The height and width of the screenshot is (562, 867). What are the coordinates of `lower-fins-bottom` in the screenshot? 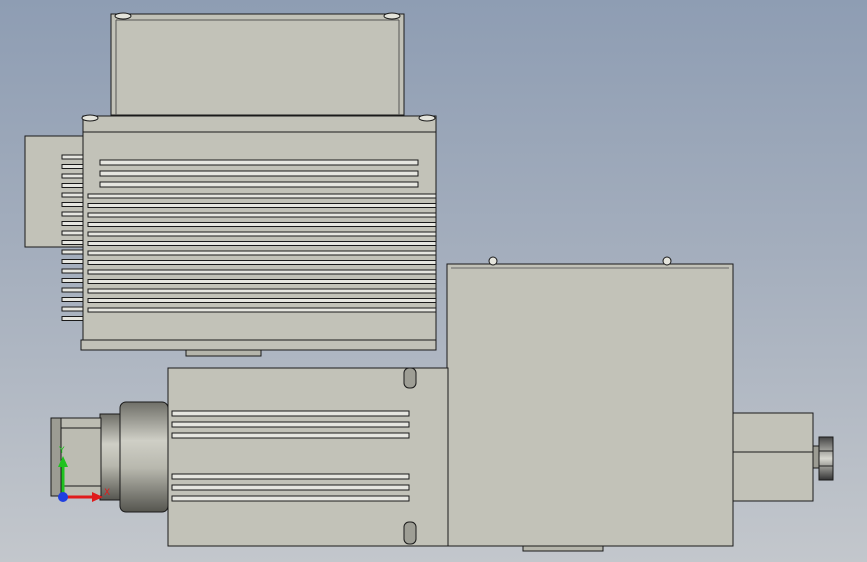 It's located at (290, 487).